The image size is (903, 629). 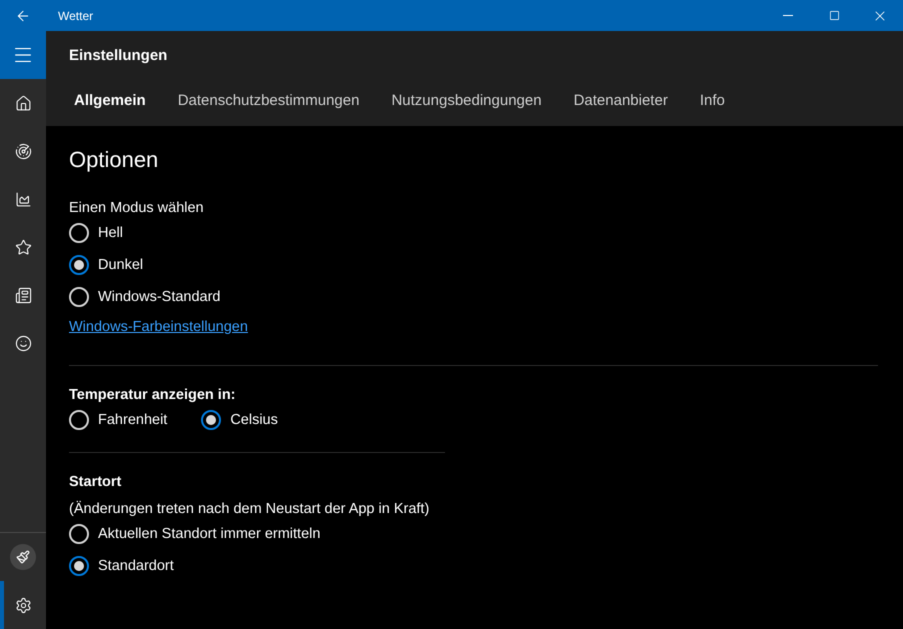 What do you see at coordinates (474, 297) in the screenshot?
I see `radio-option: Windows-Standard` at bounding box center [474, 297].